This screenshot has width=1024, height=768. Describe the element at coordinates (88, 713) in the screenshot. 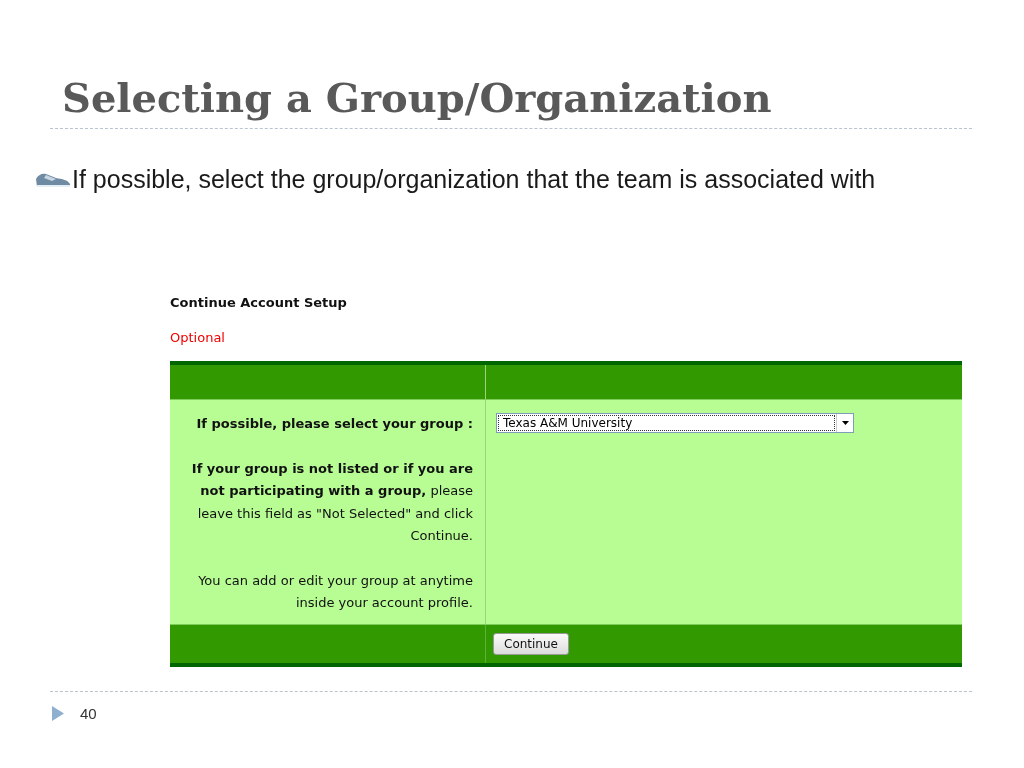

I see `page-number: 40` at that location.